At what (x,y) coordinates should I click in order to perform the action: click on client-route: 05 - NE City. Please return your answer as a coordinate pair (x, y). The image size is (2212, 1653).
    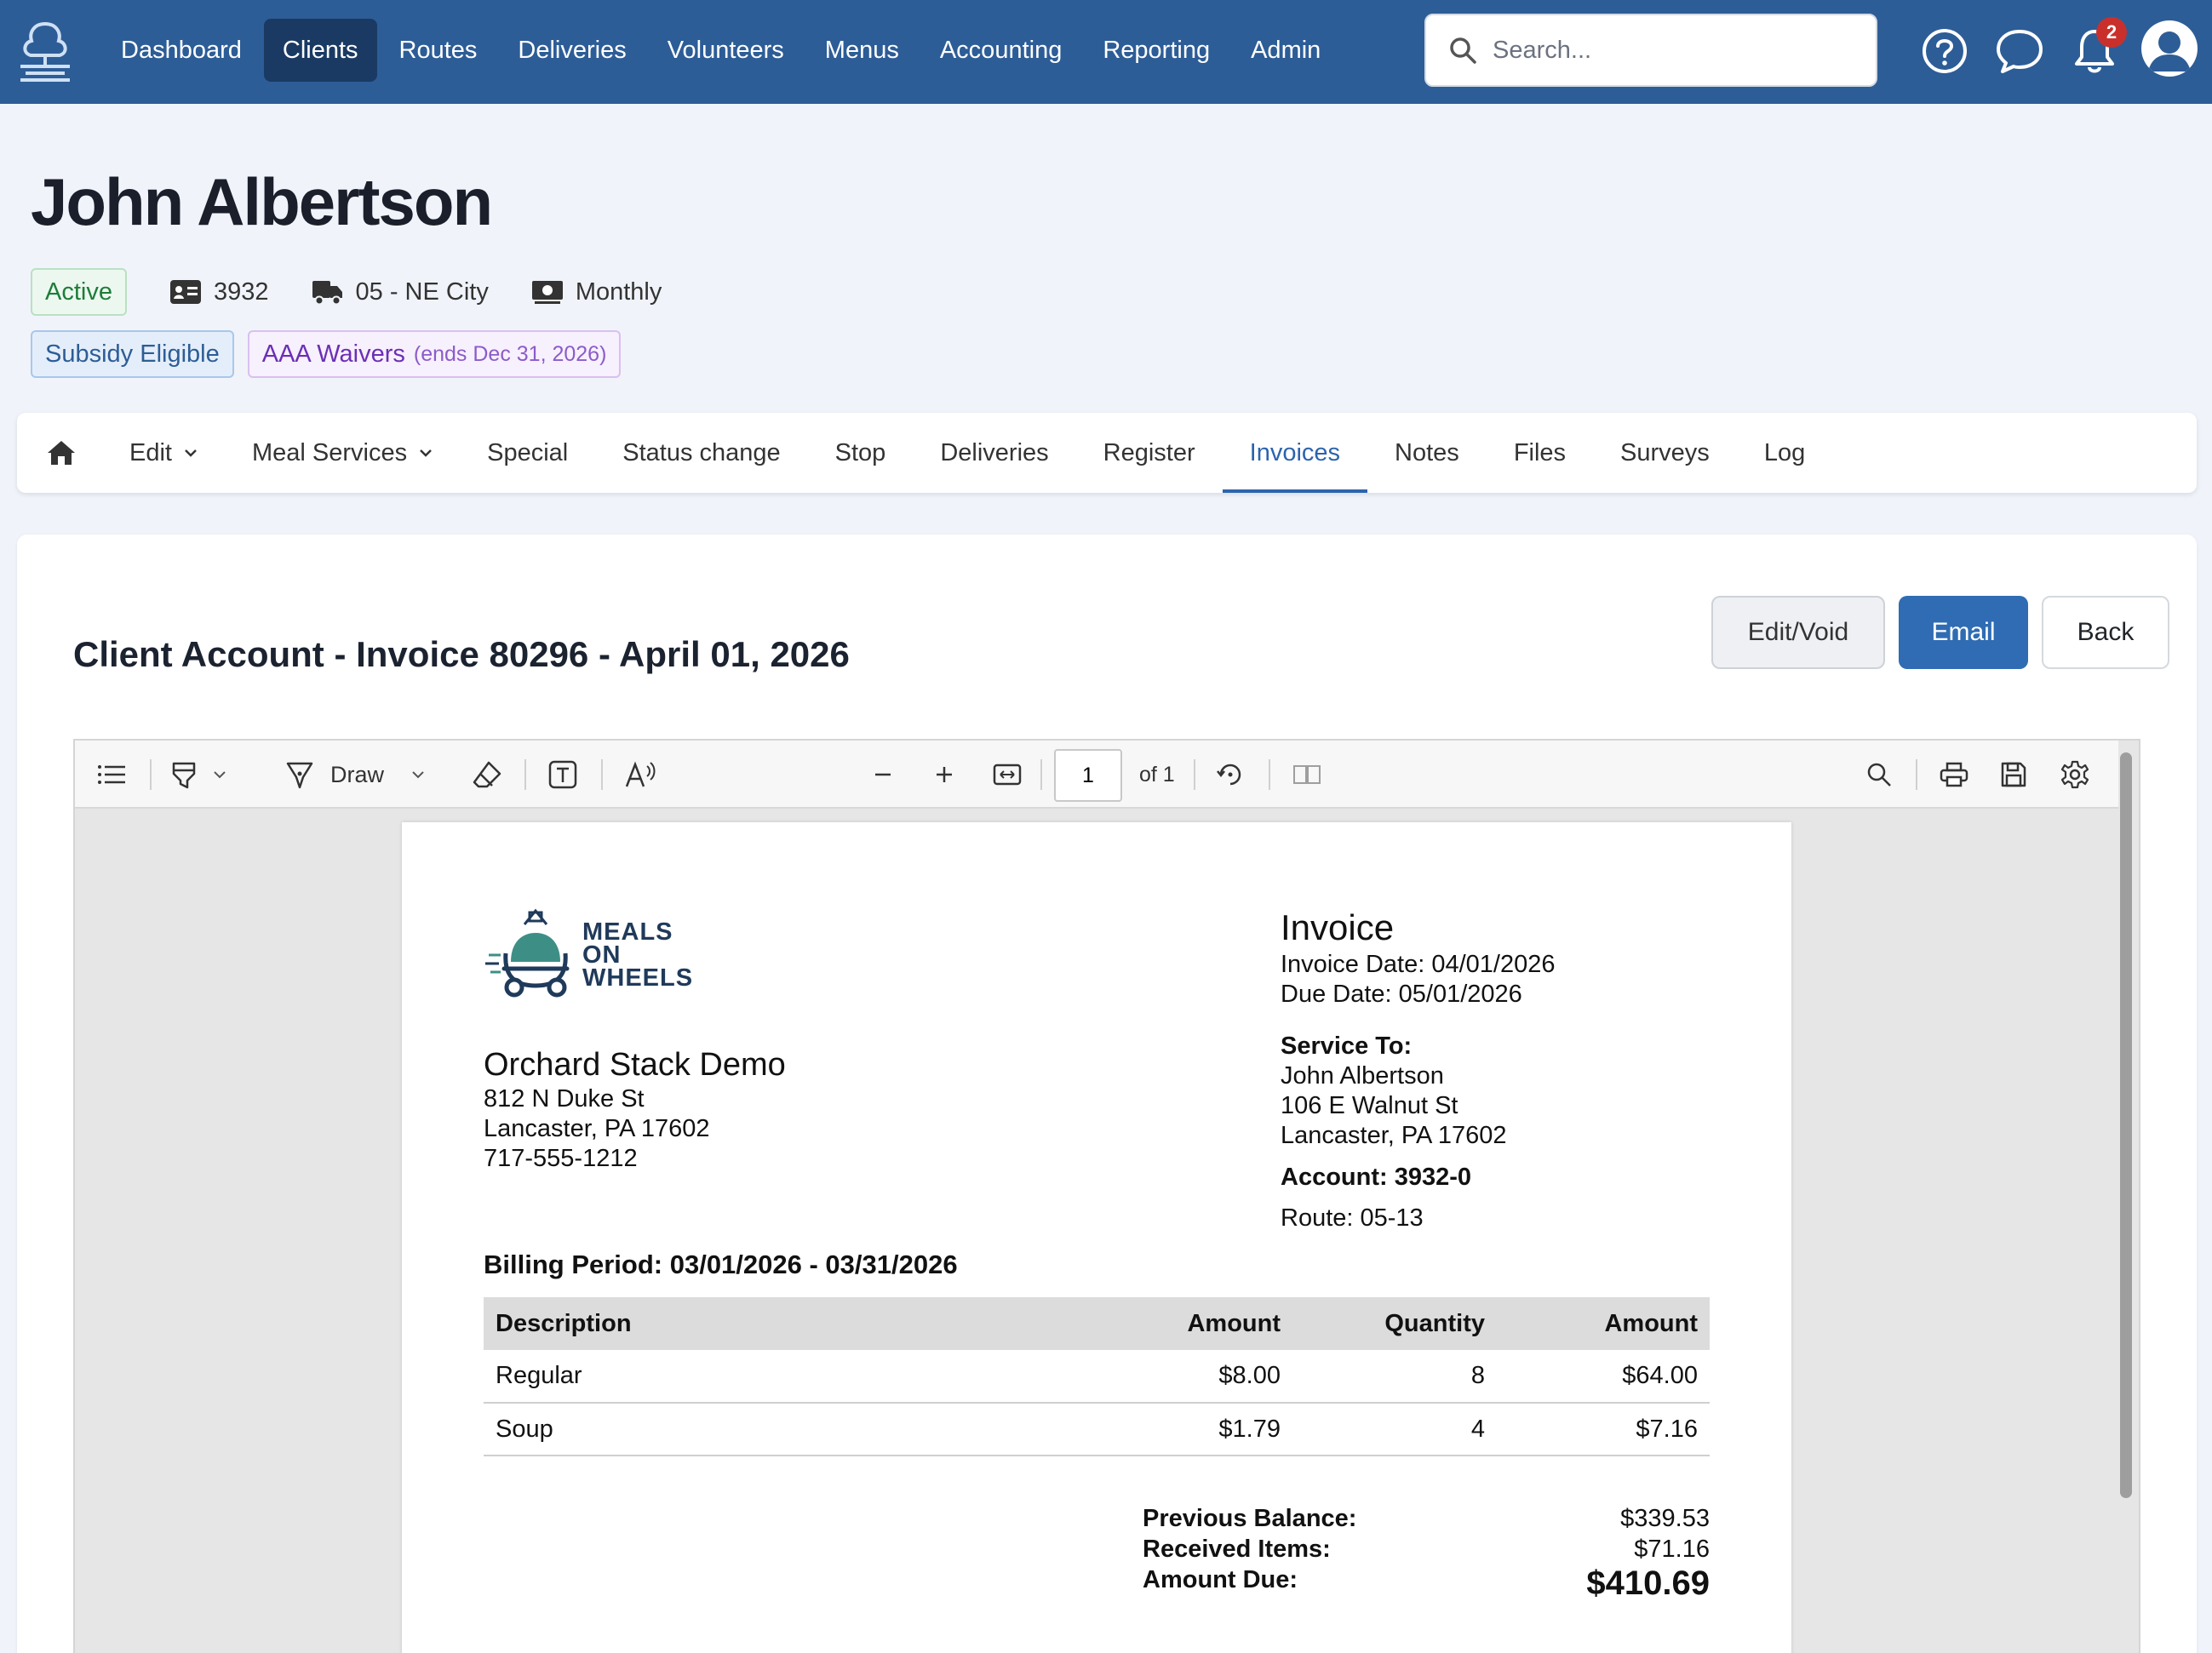
    Looking at the image, I should click on (401, 292).